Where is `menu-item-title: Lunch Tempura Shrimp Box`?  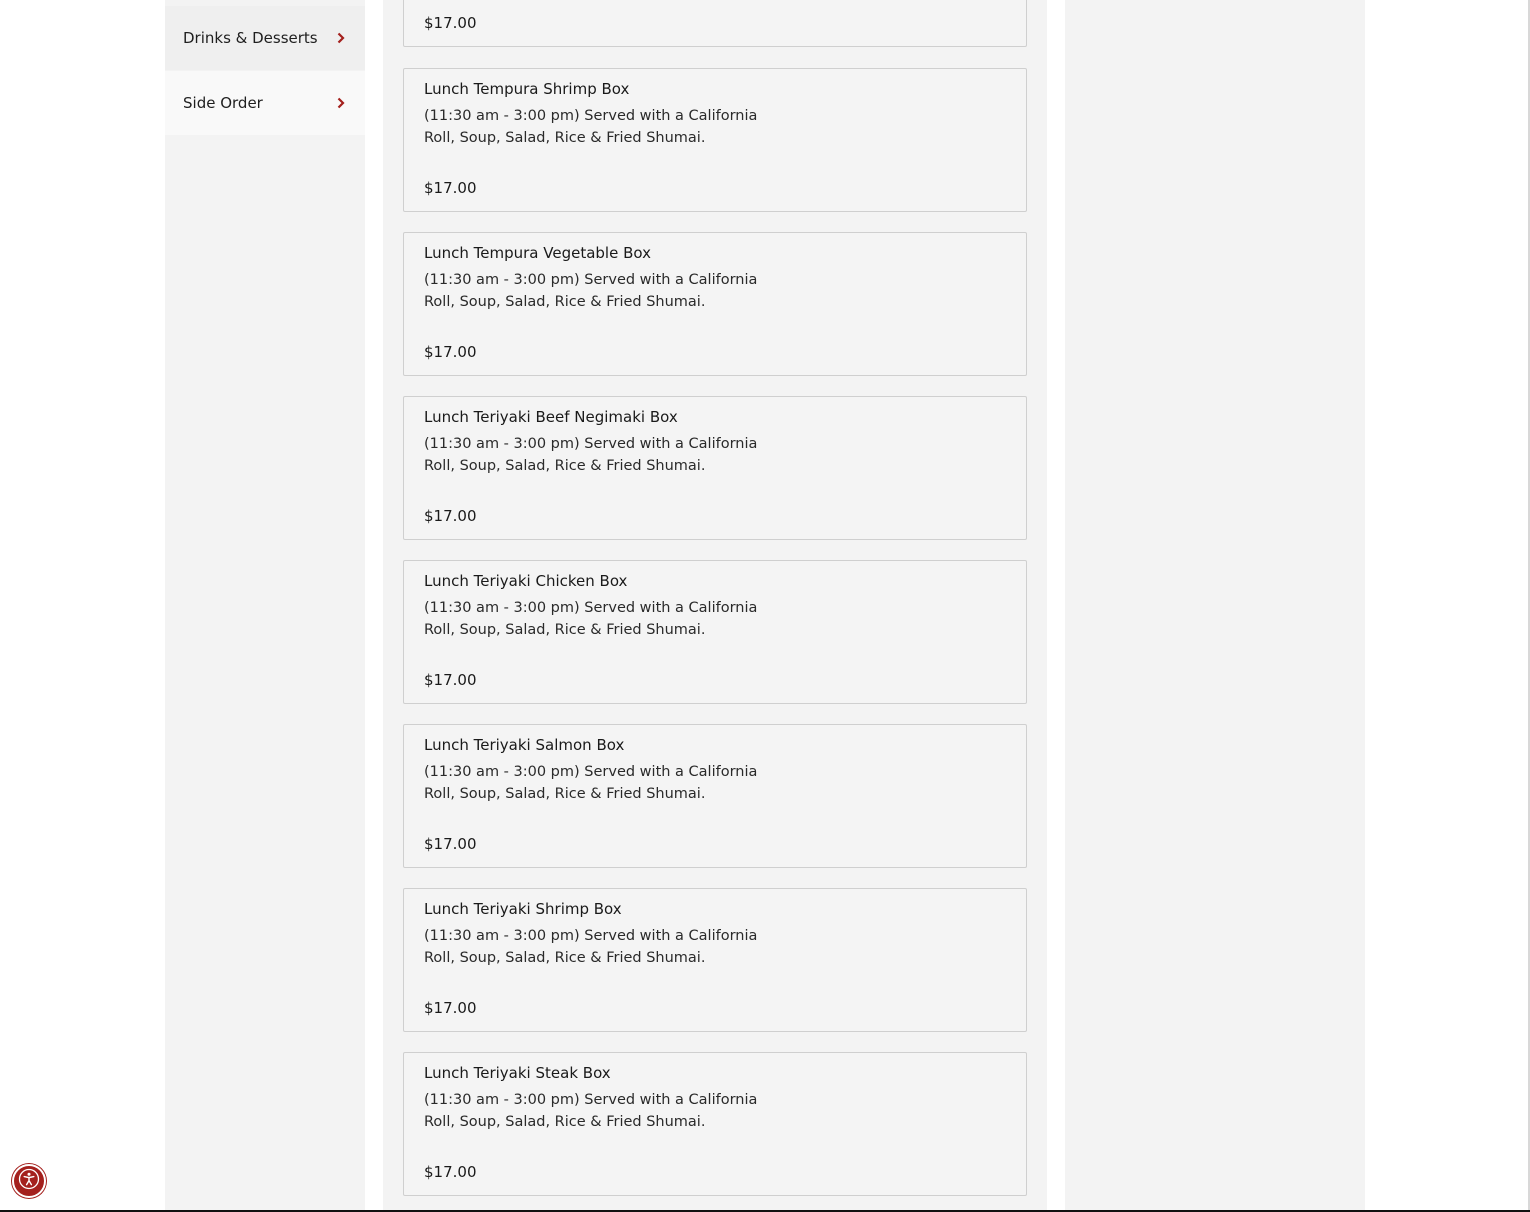 menu-item-title: Lunch Tempura Shrimp Box is located at coordinates (527, 89).